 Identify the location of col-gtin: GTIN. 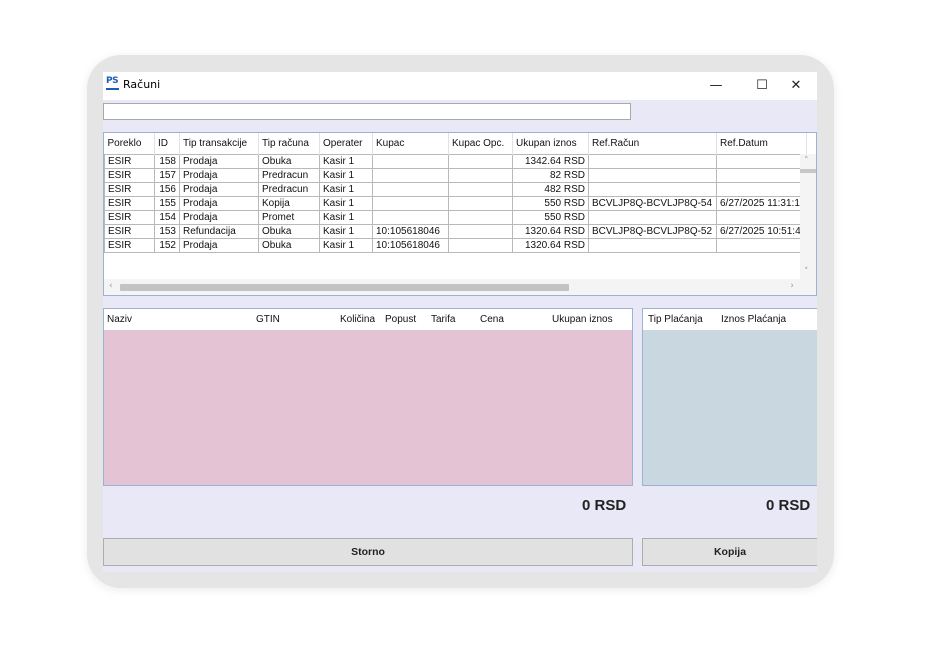
(268, 319).